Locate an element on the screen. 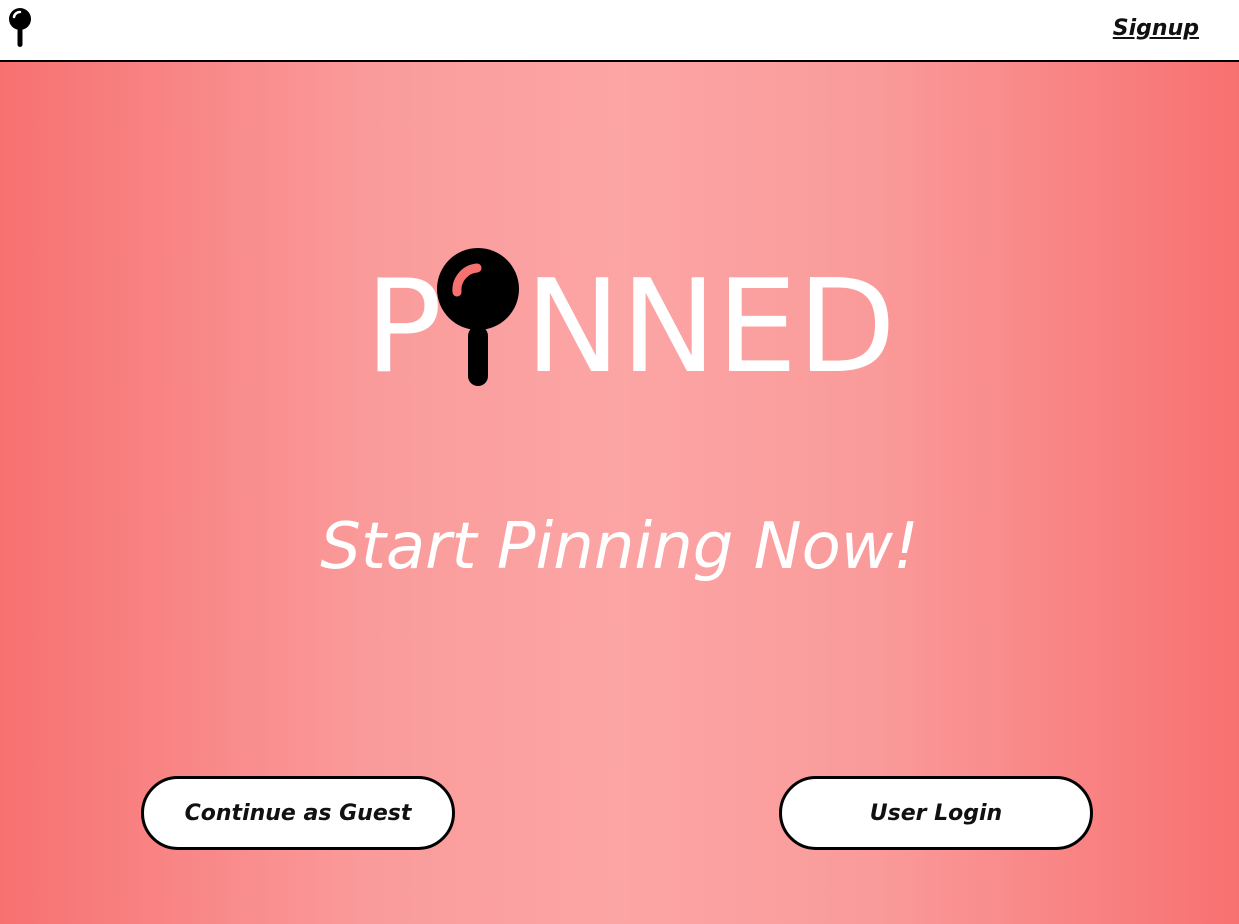 The height and width of the screenshot is (924, 1239). top-navbar: Signup is located at coordinates (619, 31).